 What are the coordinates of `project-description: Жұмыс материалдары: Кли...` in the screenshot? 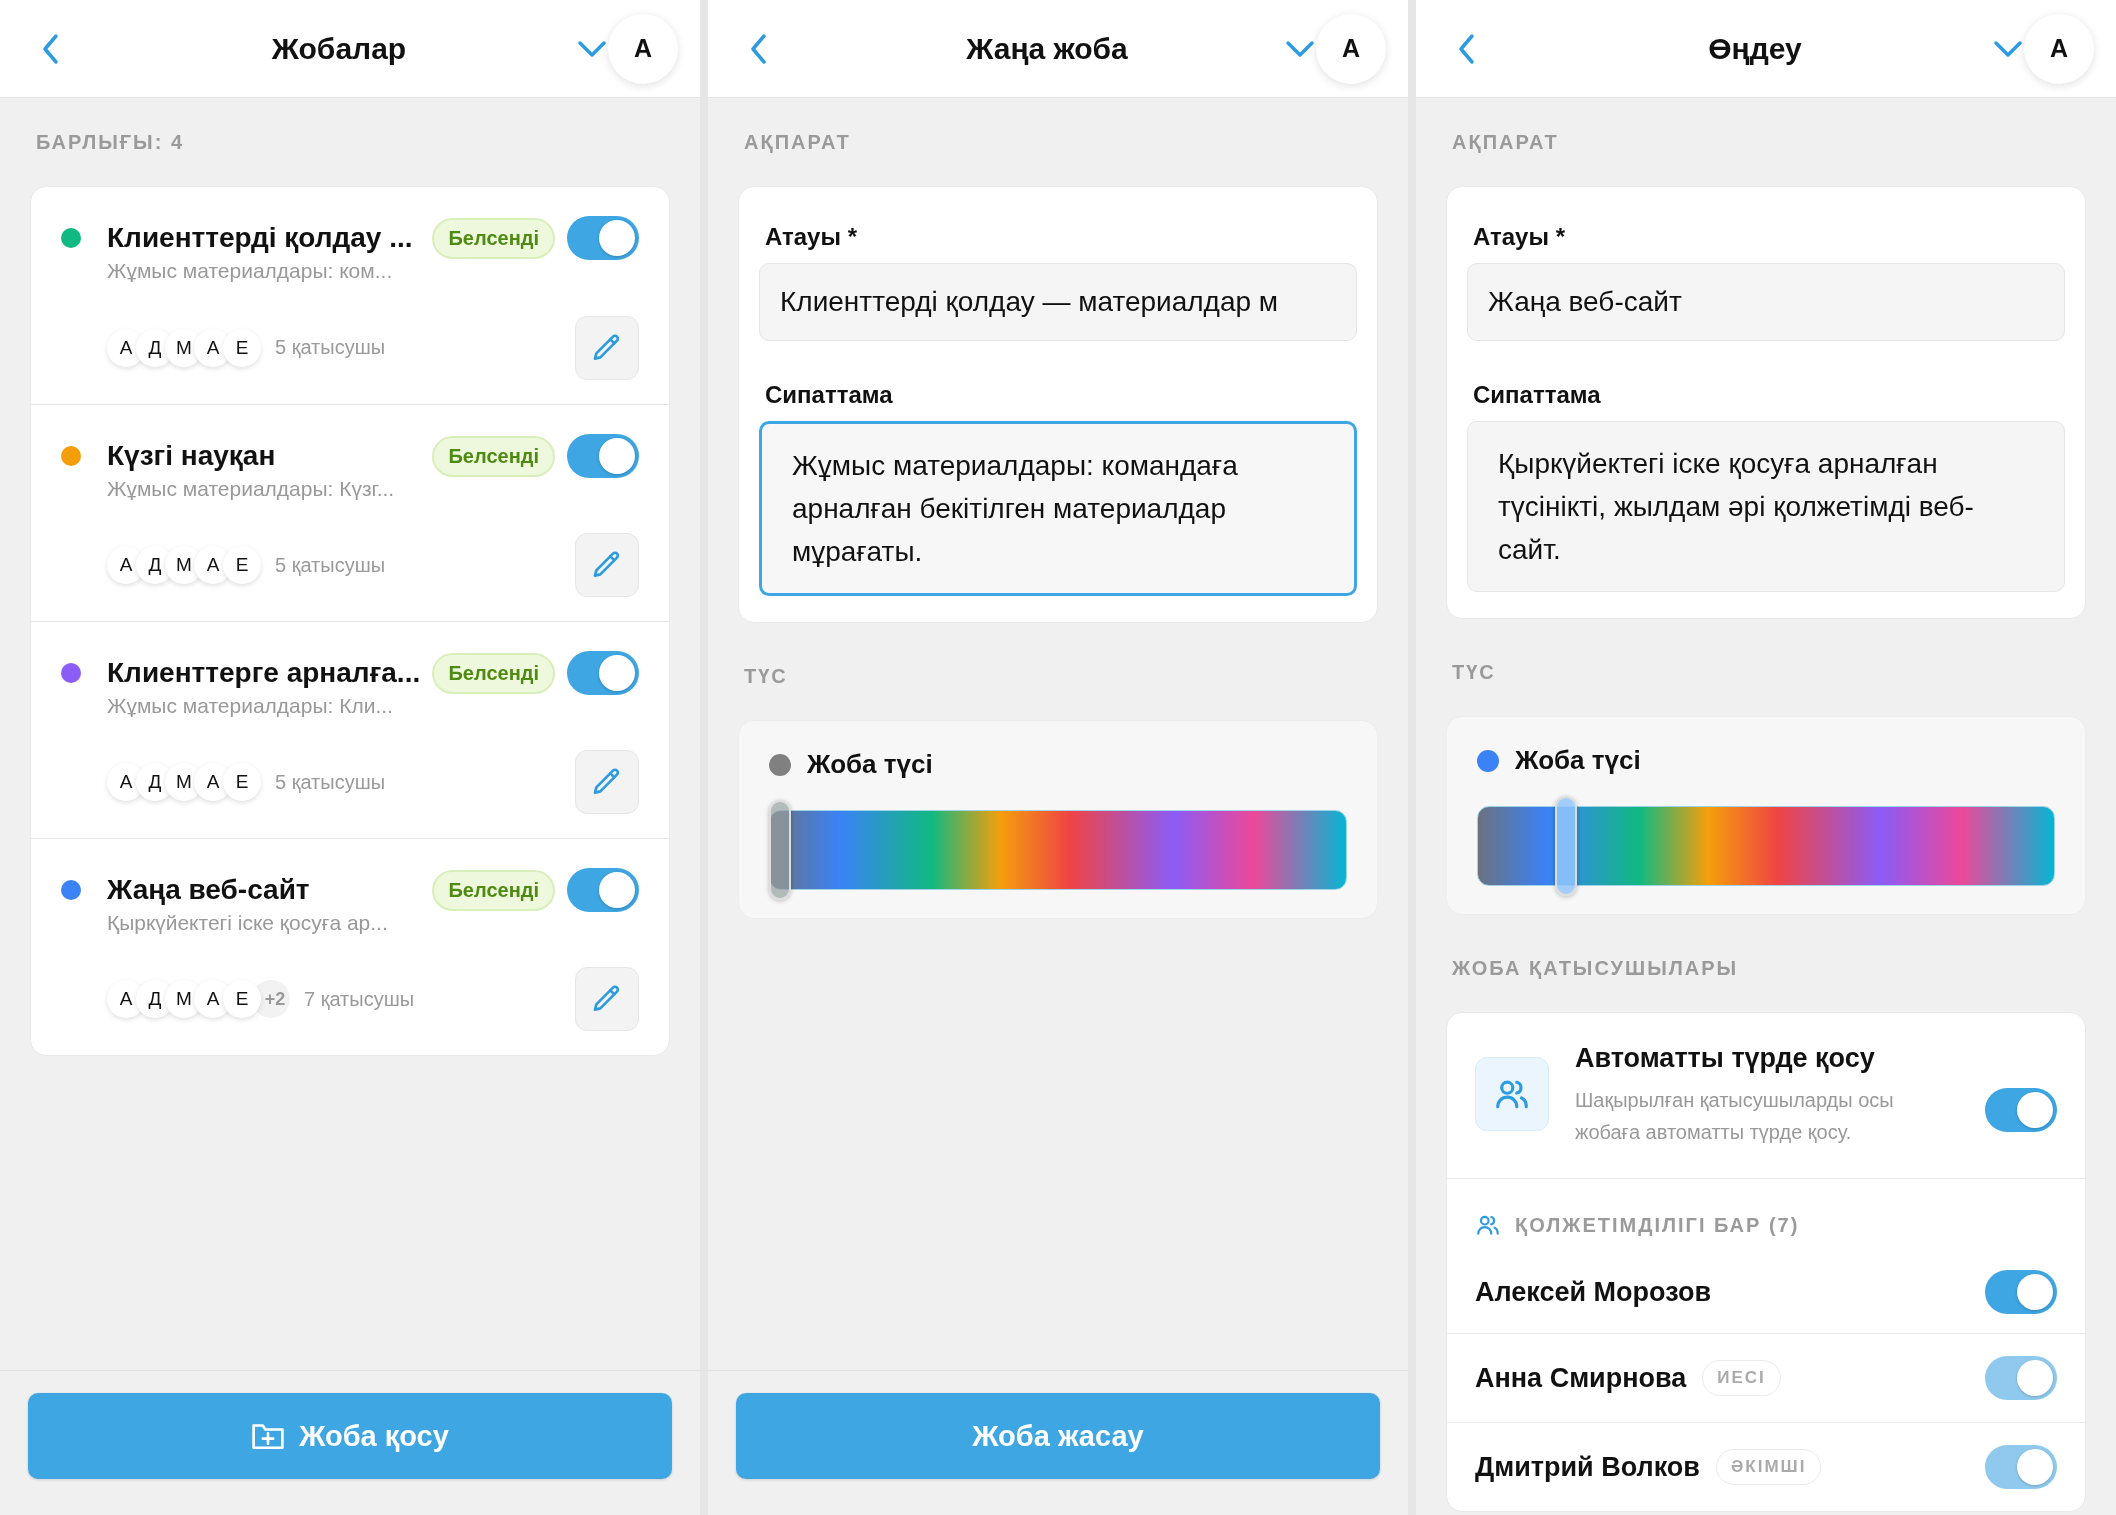 It's located at (250, 706).